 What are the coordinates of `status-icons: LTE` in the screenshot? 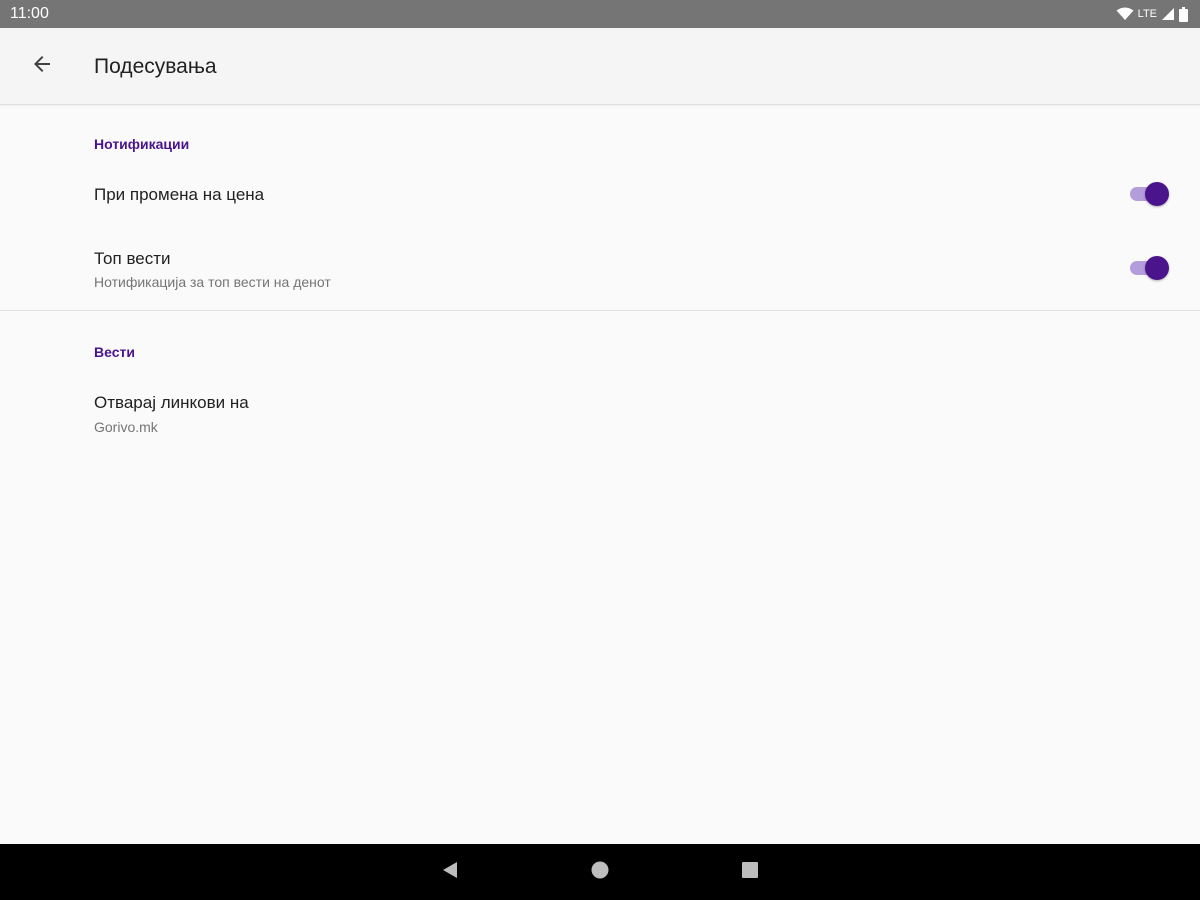 It's located at (1152, 14).